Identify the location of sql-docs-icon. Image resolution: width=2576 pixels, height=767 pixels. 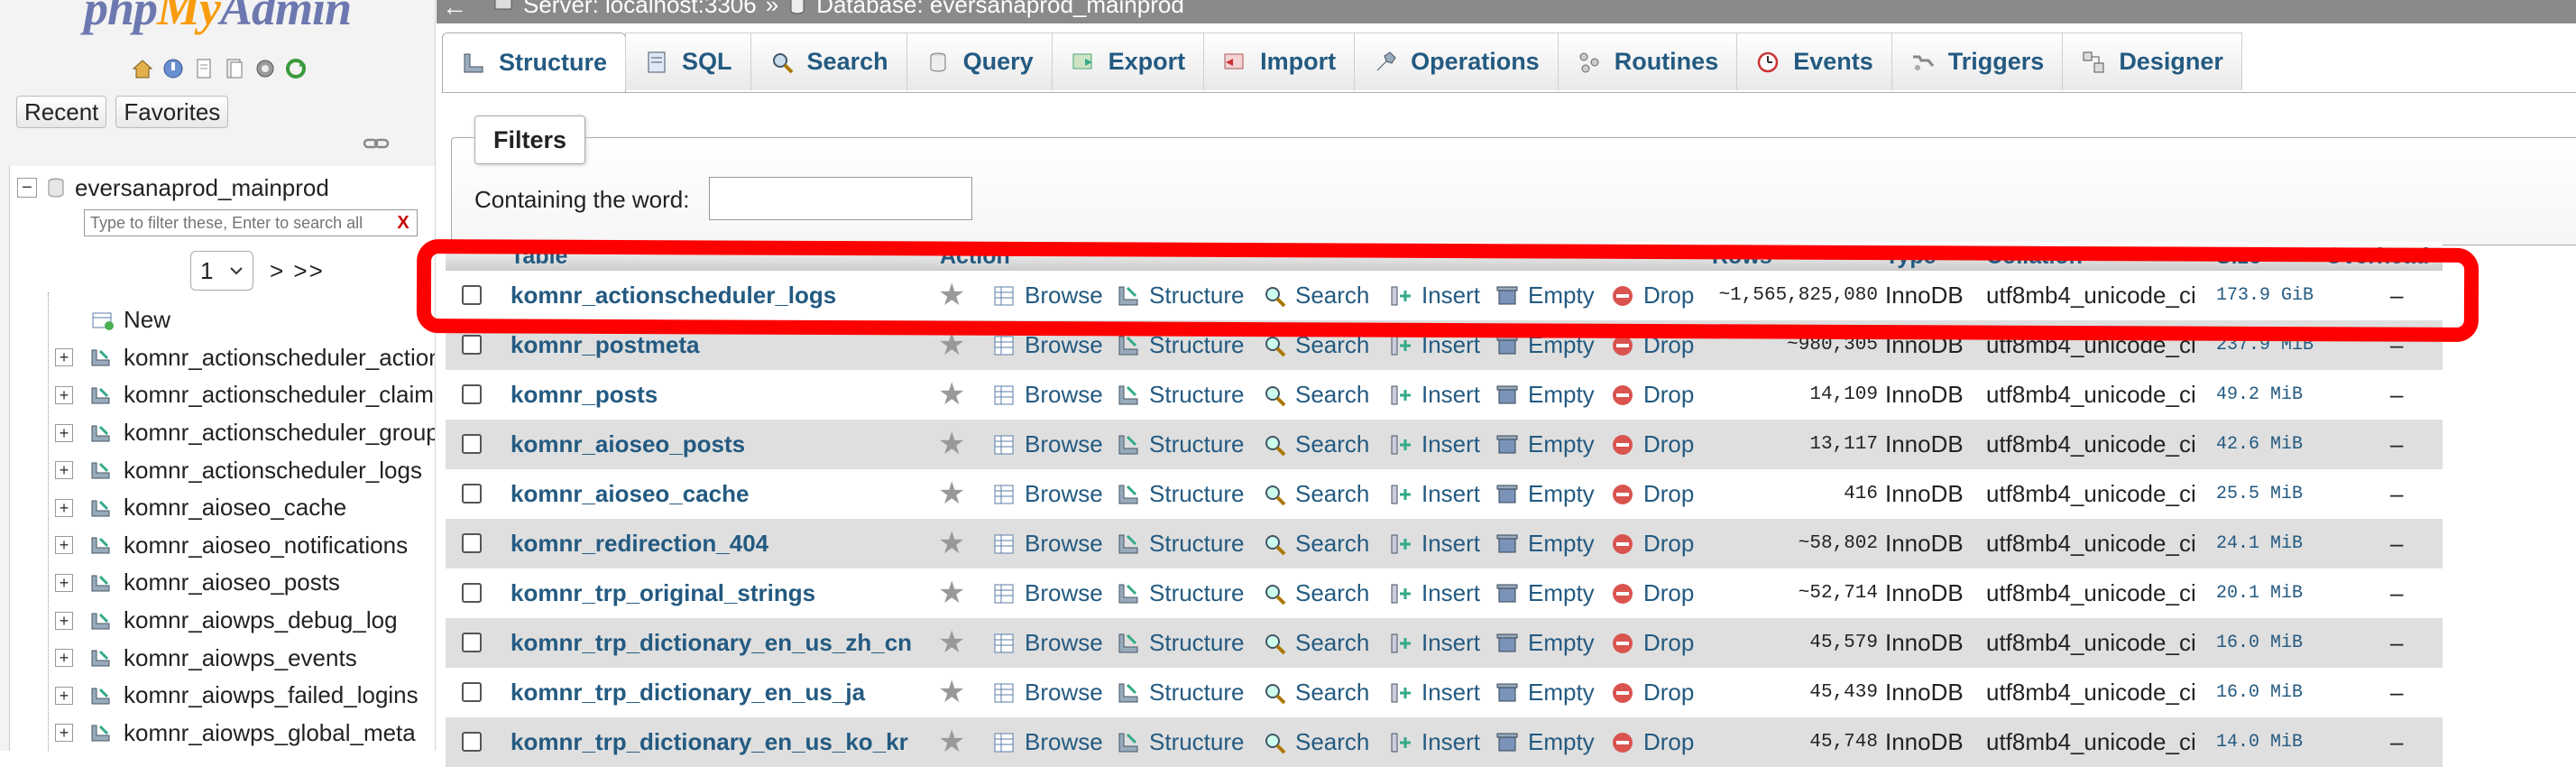
(235, 68).